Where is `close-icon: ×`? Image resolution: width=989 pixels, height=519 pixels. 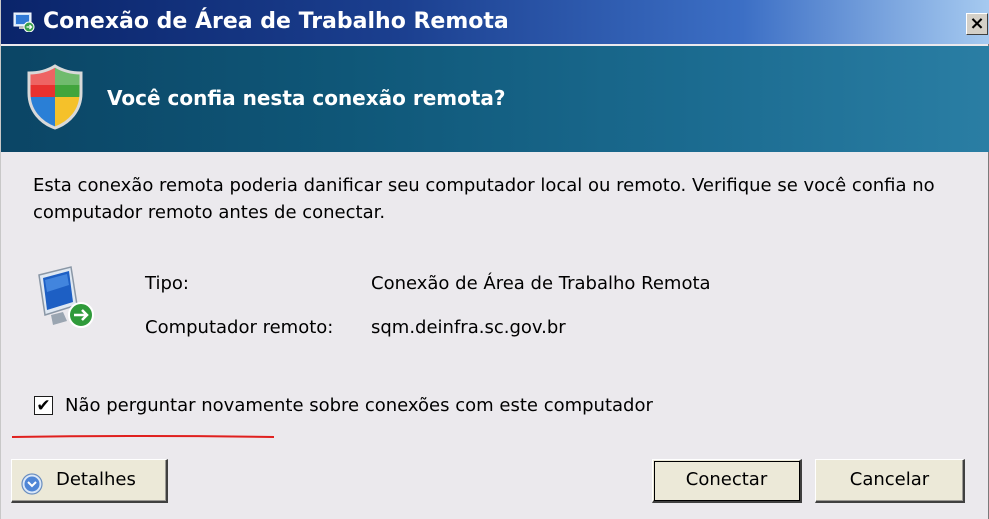 close-icon: × is located at coordinates (977, 23).